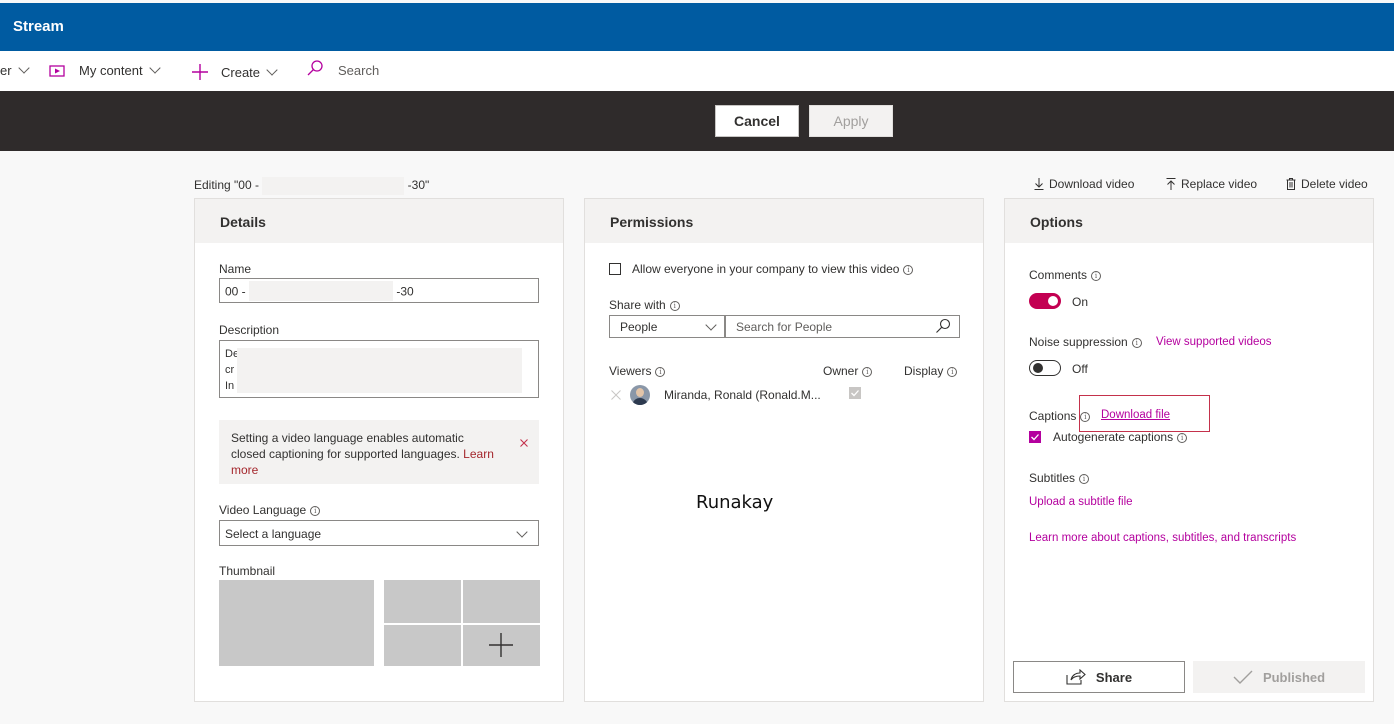 Image resolution: width=1394 pixels, height=724 pixels. I want to click on add-thumbnail-button, so click(501, 645).